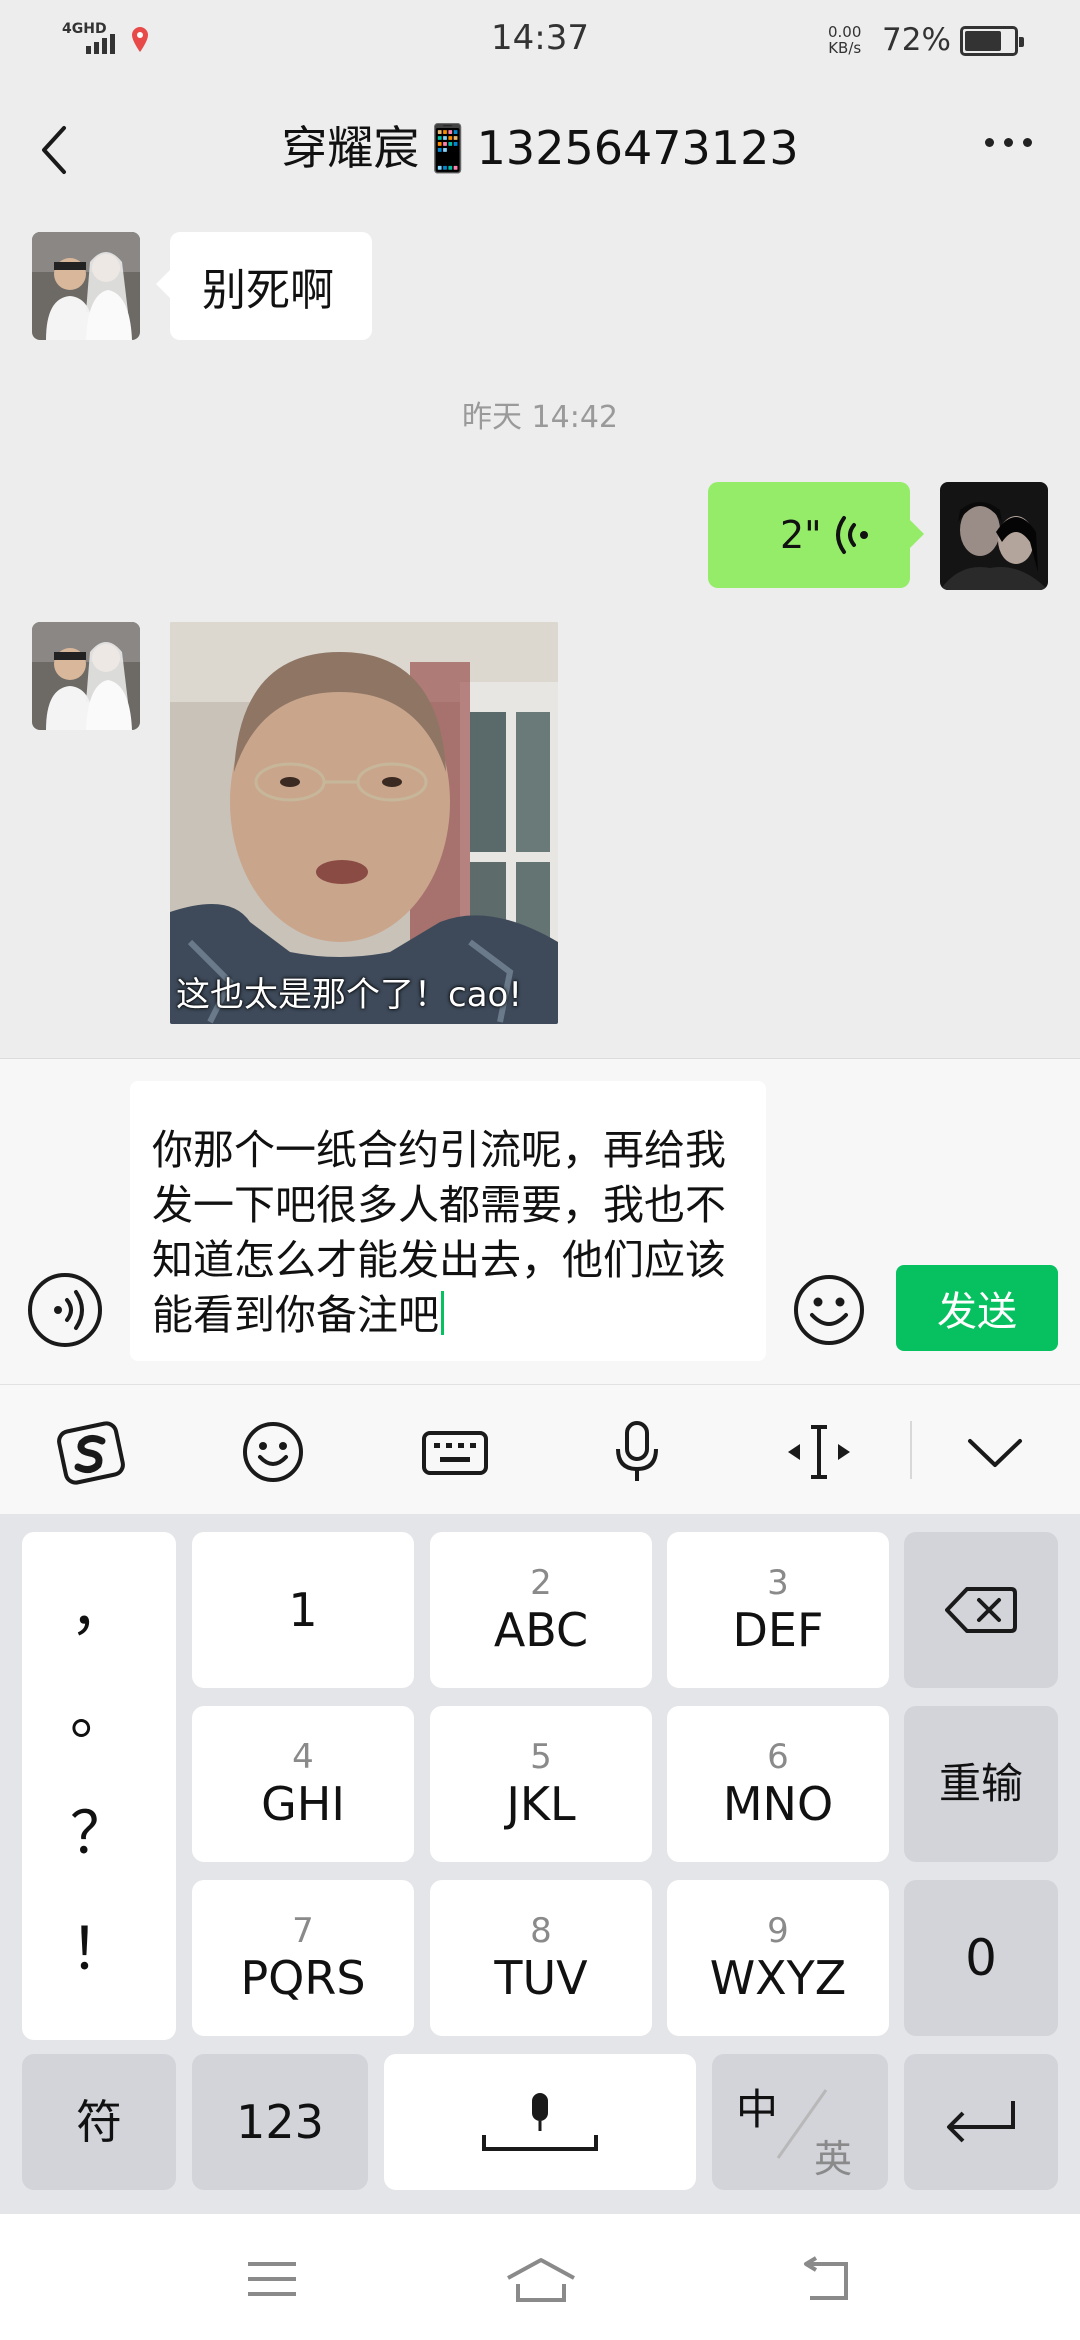  Describe the element at coordinates (541, 1610) in the screenshot. I see `key-2: 2 ABC` at that location.